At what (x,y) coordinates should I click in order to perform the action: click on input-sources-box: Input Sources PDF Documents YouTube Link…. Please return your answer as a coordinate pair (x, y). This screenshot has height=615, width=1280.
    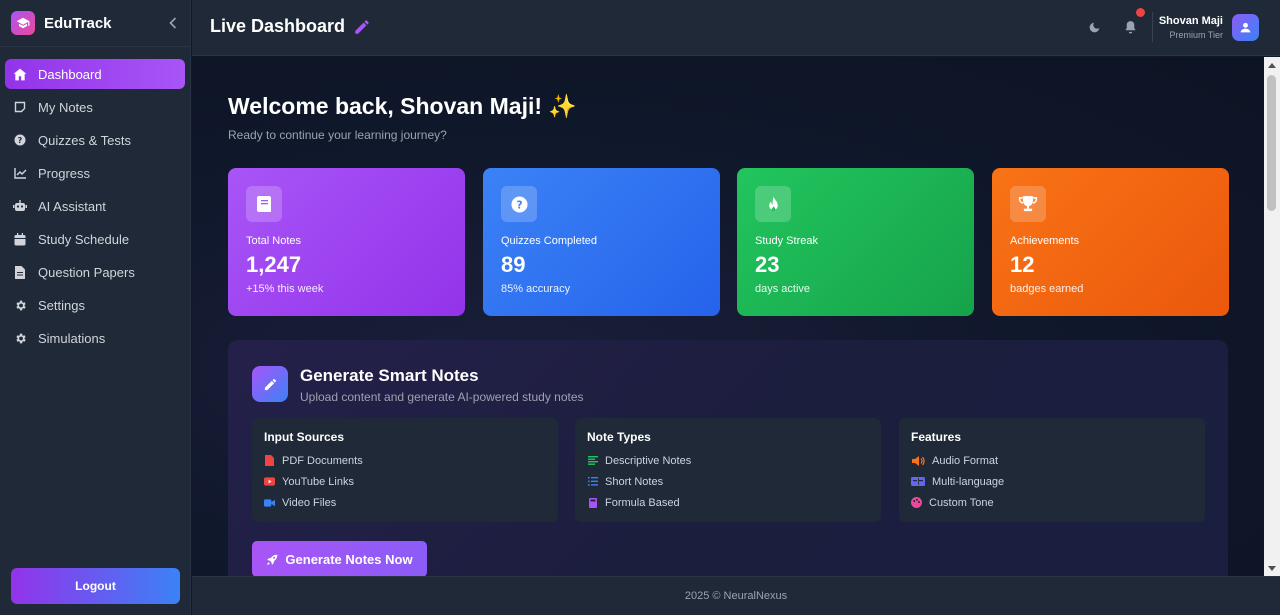
    Looking at the image, I should click on (405, 470).